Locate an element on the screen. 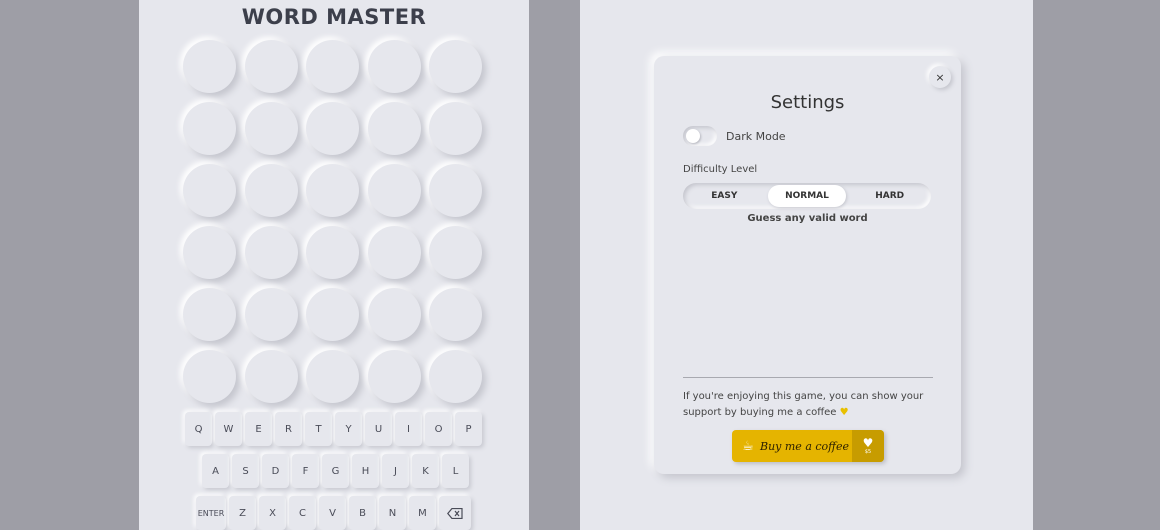 This screenshot has height=530, width=1160. coffee-heart-badge: ♥ $5 is located at coordinates (868, 446).